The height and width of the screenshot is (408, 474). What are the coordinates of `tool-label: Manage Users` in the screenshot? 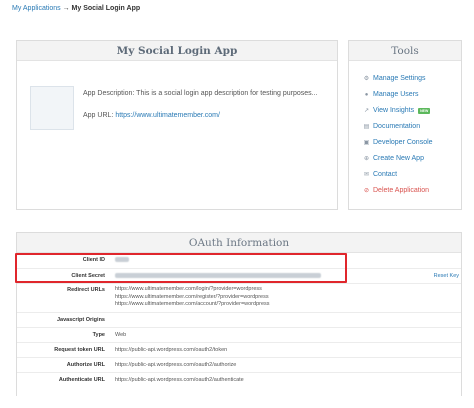 It's located at (396, 94).